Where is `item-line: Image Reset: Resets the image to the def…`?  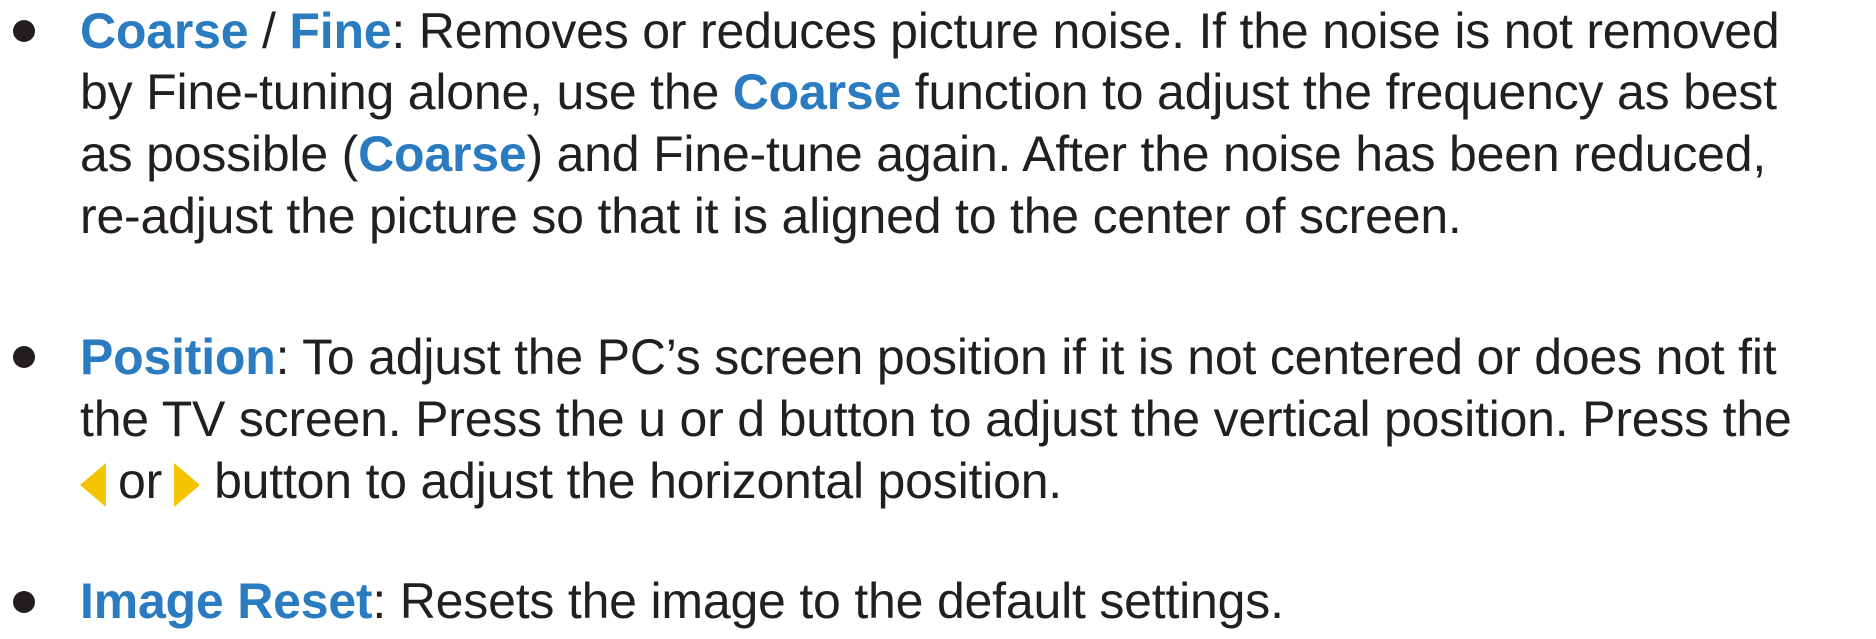
item-line: Image Reset: Resets the image to the def… is located at coordinates (682, 601).